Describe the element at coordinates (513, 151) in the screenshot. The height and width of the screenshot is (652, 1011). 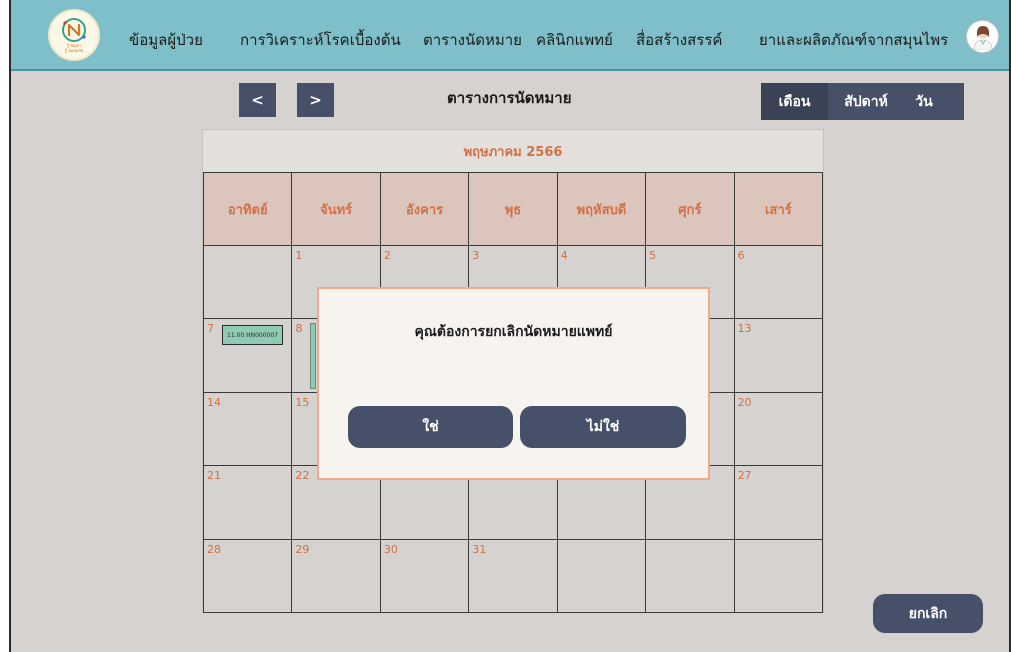
I see `calendar-month-label: พฤษภาคม 2566` at that location.